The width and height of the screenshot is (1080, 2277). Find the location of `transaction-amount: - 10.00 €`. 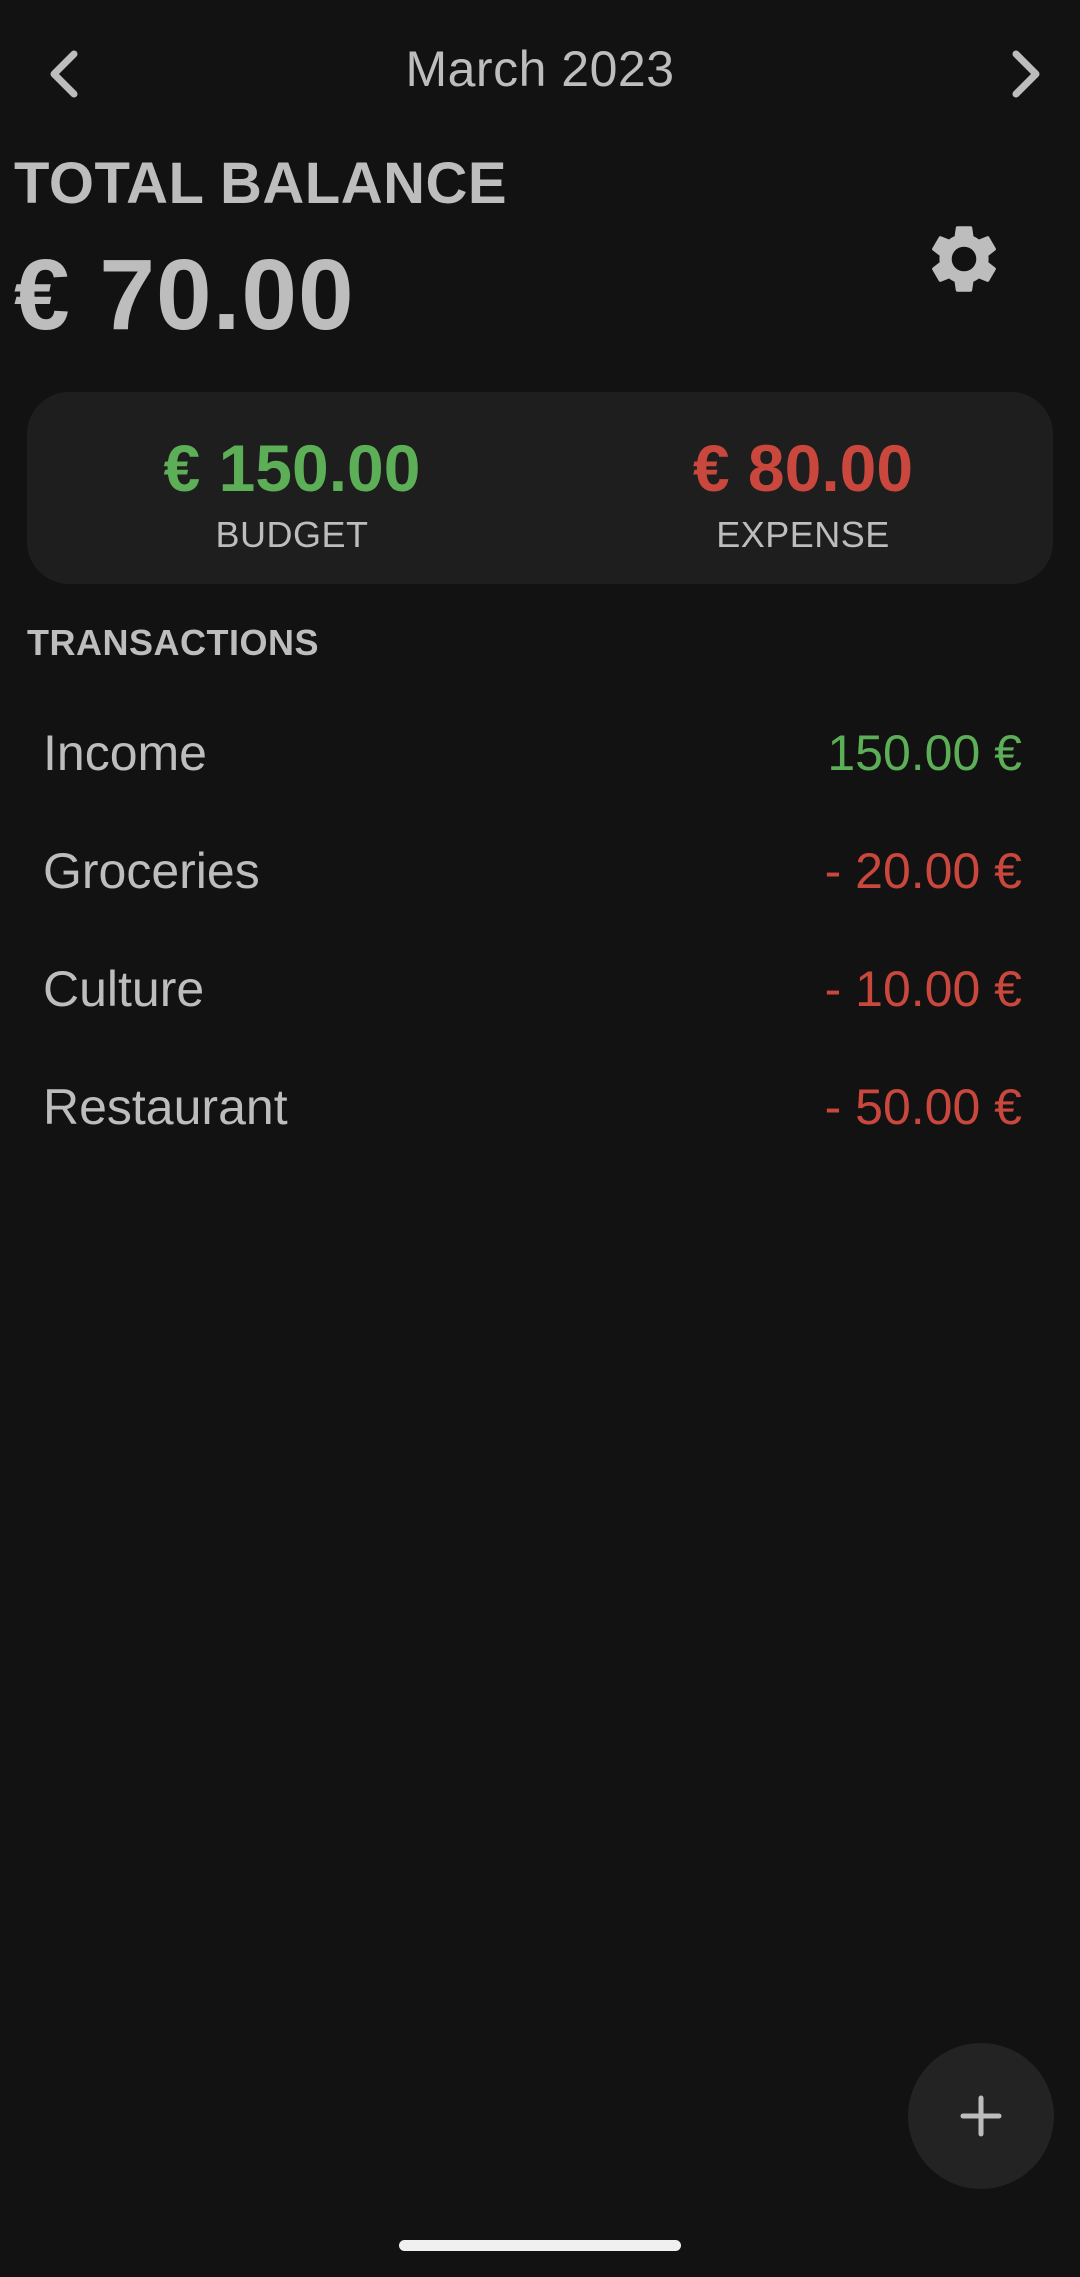

transaction-amount: - 10.00 € is located at coordinates (923, 989).